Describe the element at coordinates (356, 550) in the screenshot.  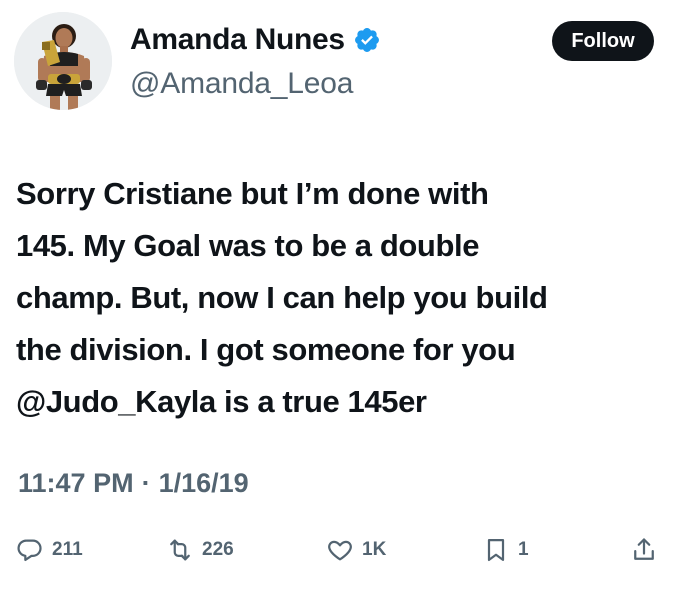
I see `like-button: 1K` at that location.